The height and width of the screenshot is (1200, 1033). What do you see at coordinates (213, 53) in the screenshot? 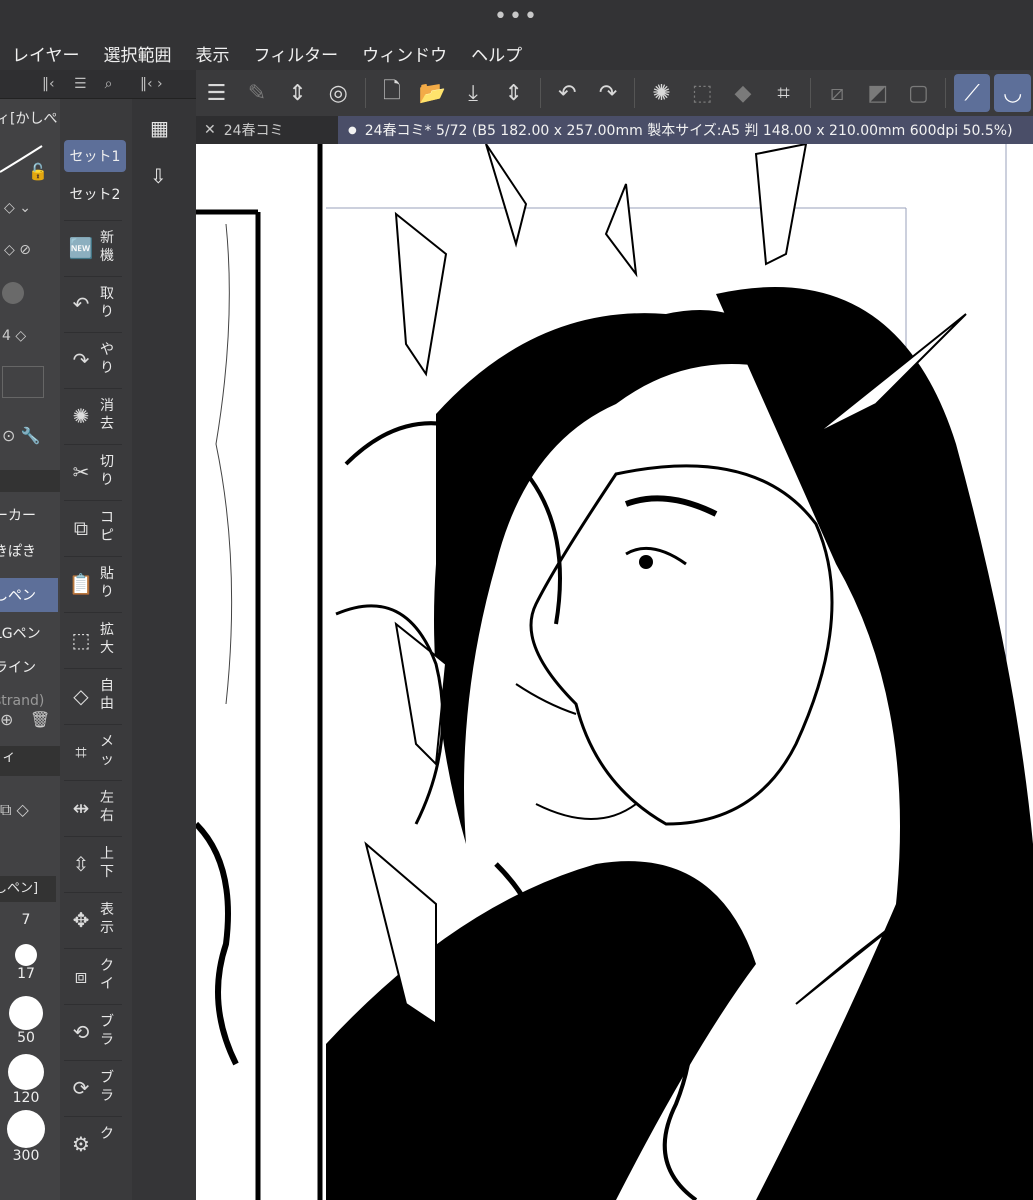
I see `menu-view: 表示` at bounding box center [213, 53].